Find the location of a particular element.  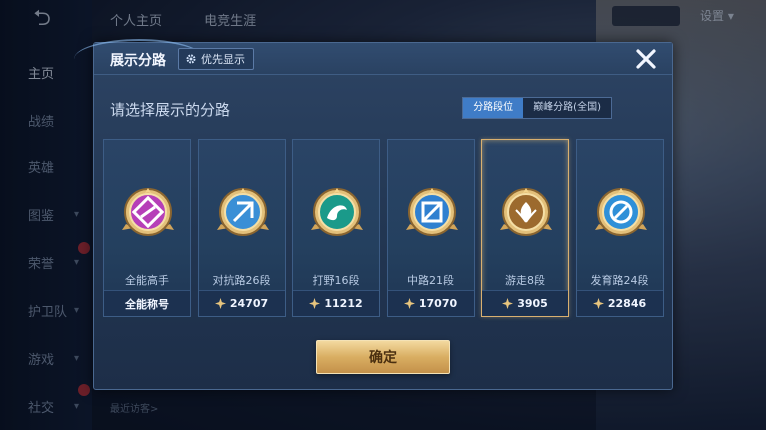

tab-peak-lane: 巅峰分路(全国) is located at coordinates (567, 108).